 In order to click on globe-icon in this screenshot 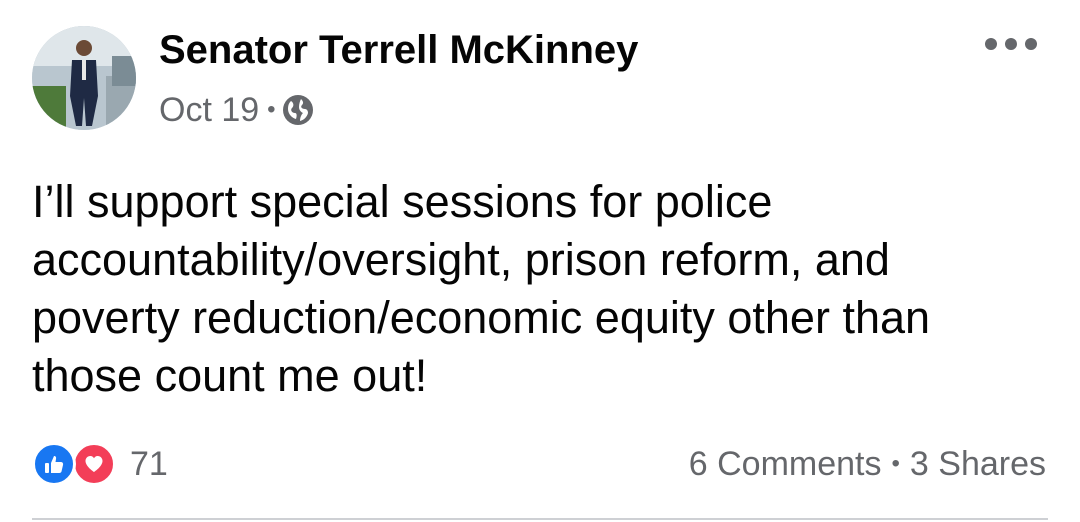, I will do `click(298, 110)`.